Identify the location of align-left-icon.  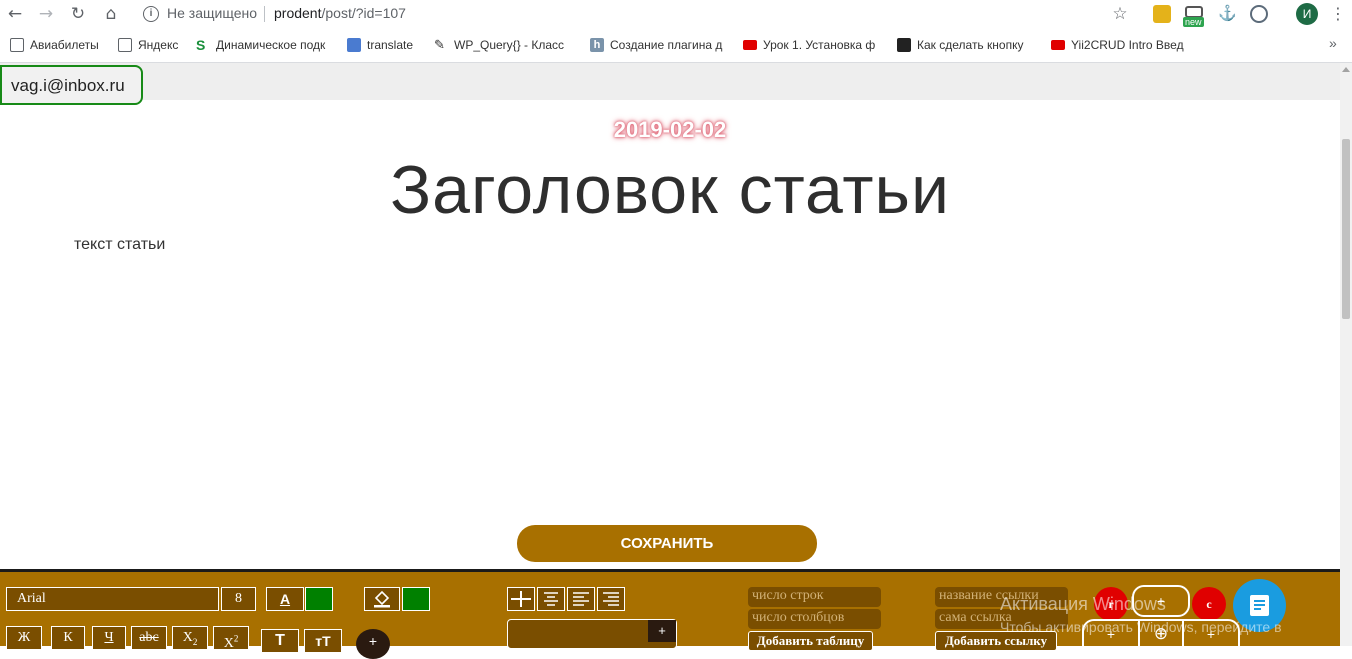
(581, 599).